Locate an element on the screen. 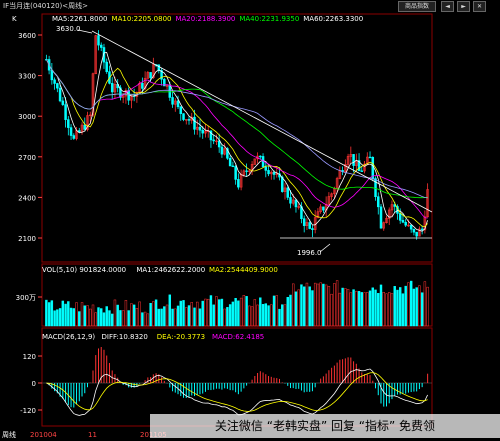 Image resolution: width=500 pixels, height=441 pixels. macd-header-label: MACD(26,12,9) is located at coordinates (68, 337).